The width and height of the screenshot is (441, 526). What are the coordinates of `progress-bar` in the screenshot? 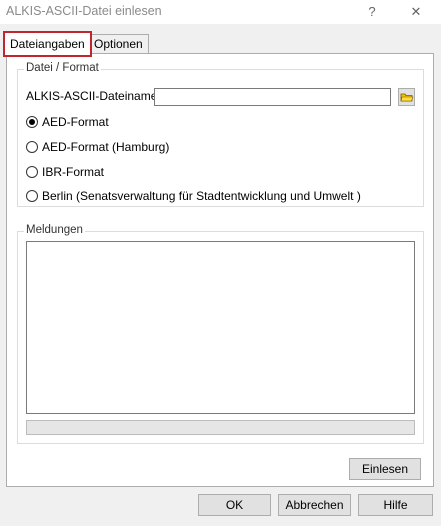 It's located at (220, 427).